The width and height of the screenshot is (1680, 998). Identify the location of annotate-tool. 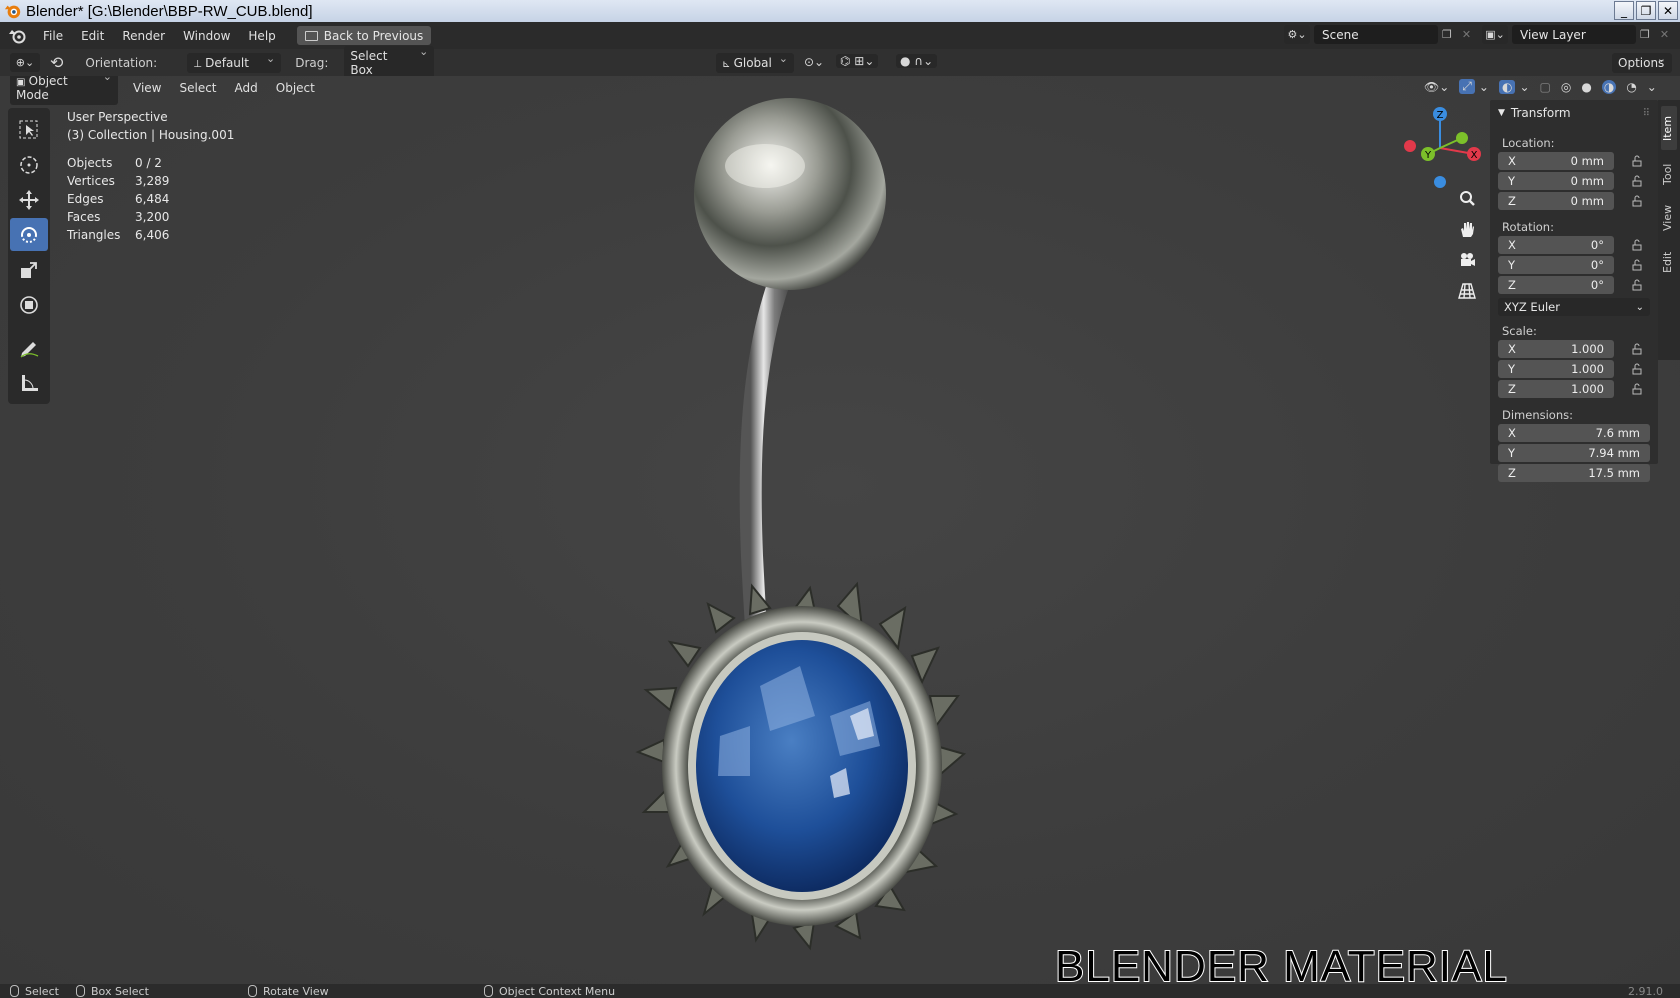
(29, 347).